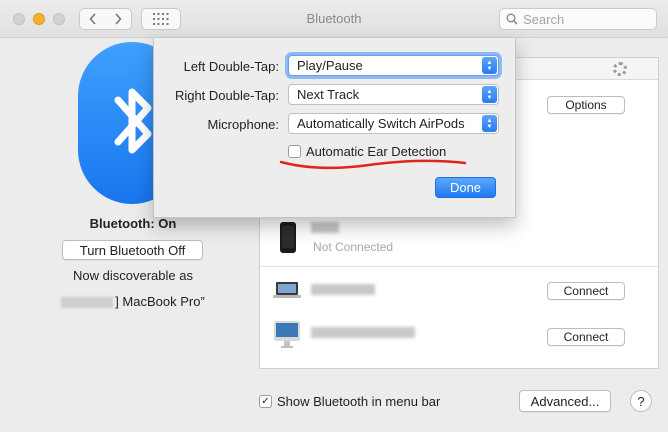 The image size is (668, 432). I want to click on bluetooth-status: Bluetooth: On, so click(133, 223).